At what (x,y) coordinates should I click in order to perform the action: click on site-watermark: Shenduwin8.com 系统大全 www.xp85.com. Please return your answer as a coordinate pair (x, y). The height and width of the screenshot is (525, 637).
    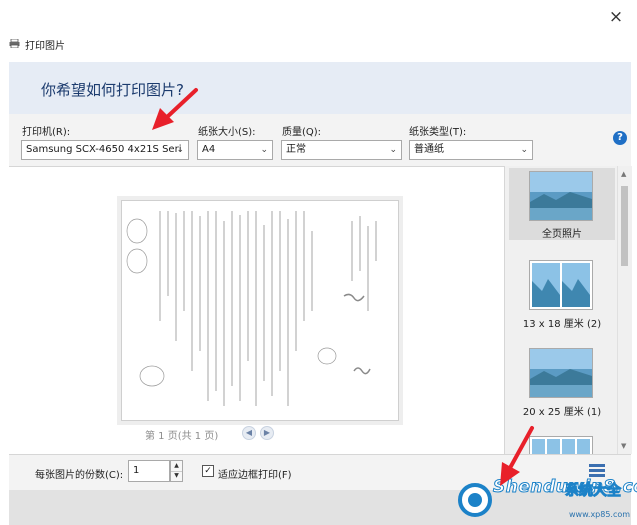
    Looking at the image, I should click on (545, 499).